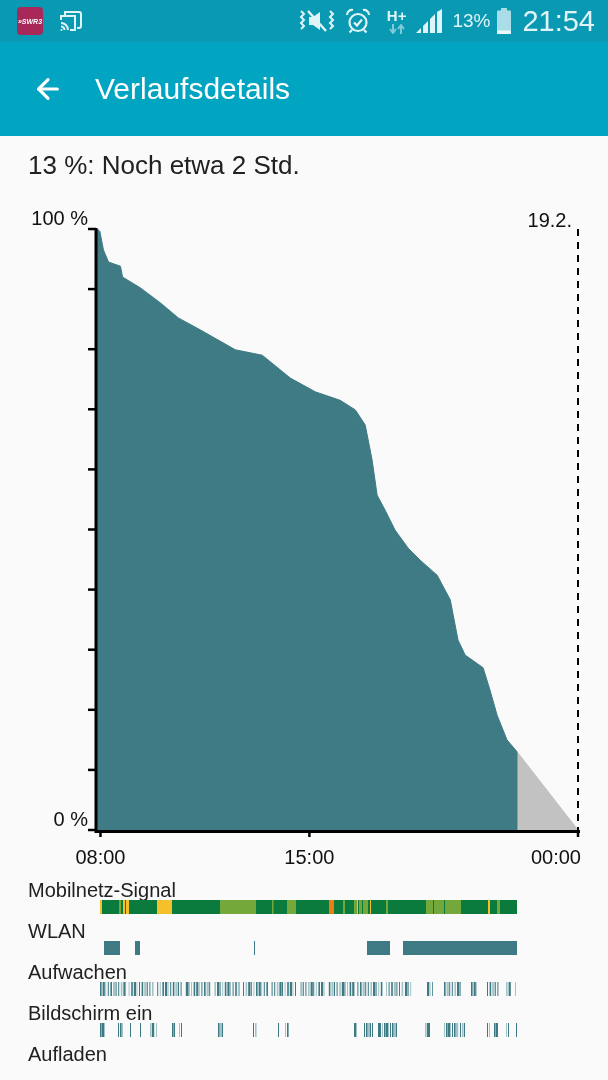 The width and height of the screenshot is (608, 1080). What do you see at coordinates (70, 819) in the screenshot?
I see `axis-label: 0 %` at bounding box center [70, 819].